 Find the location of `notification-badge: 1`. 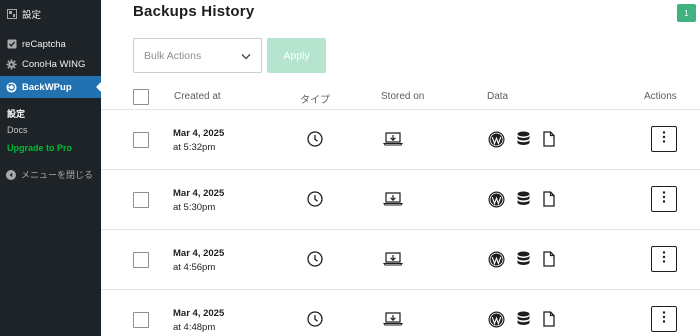

notification-badge: 1 is located at coordinates (686, 13).